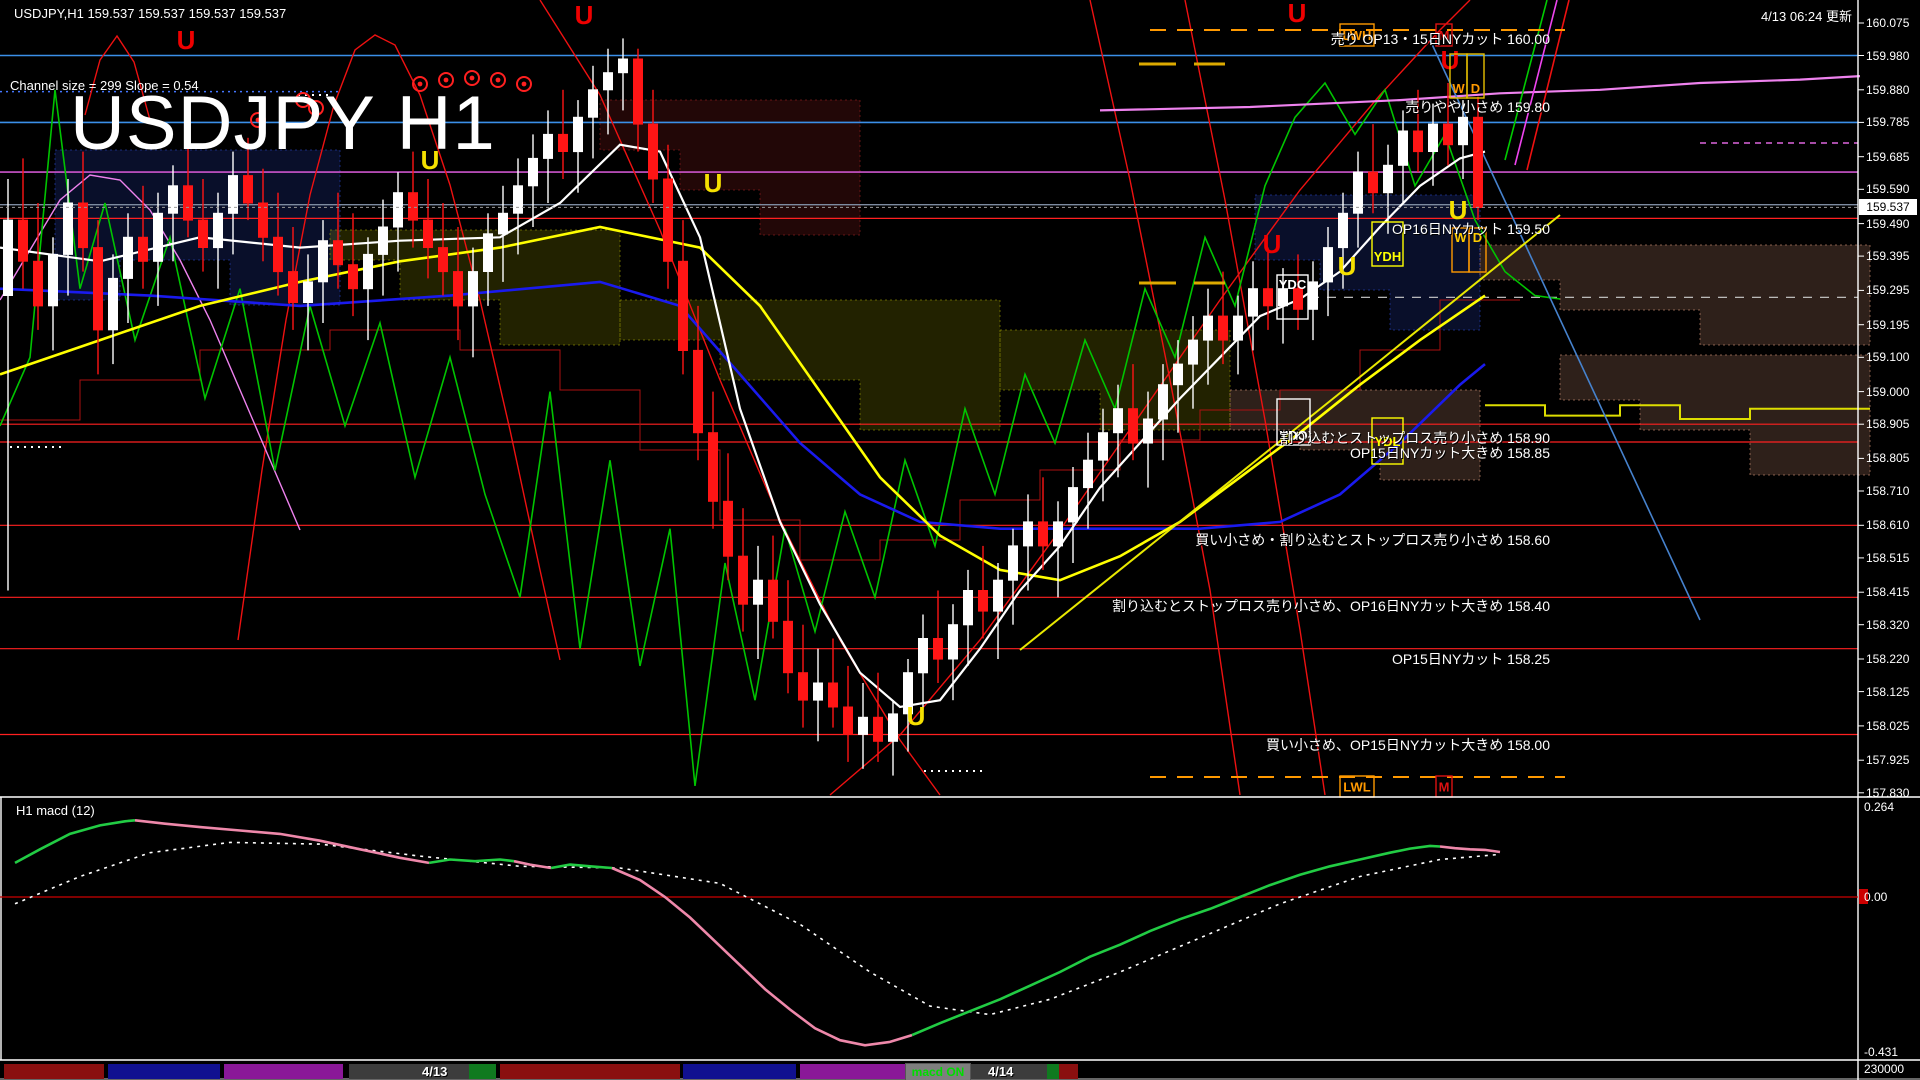  Describe the element at coordinates (1471, 229) in the screenshot. I see `order-level-annotation: OP16日NYカット 159.50` at that location.